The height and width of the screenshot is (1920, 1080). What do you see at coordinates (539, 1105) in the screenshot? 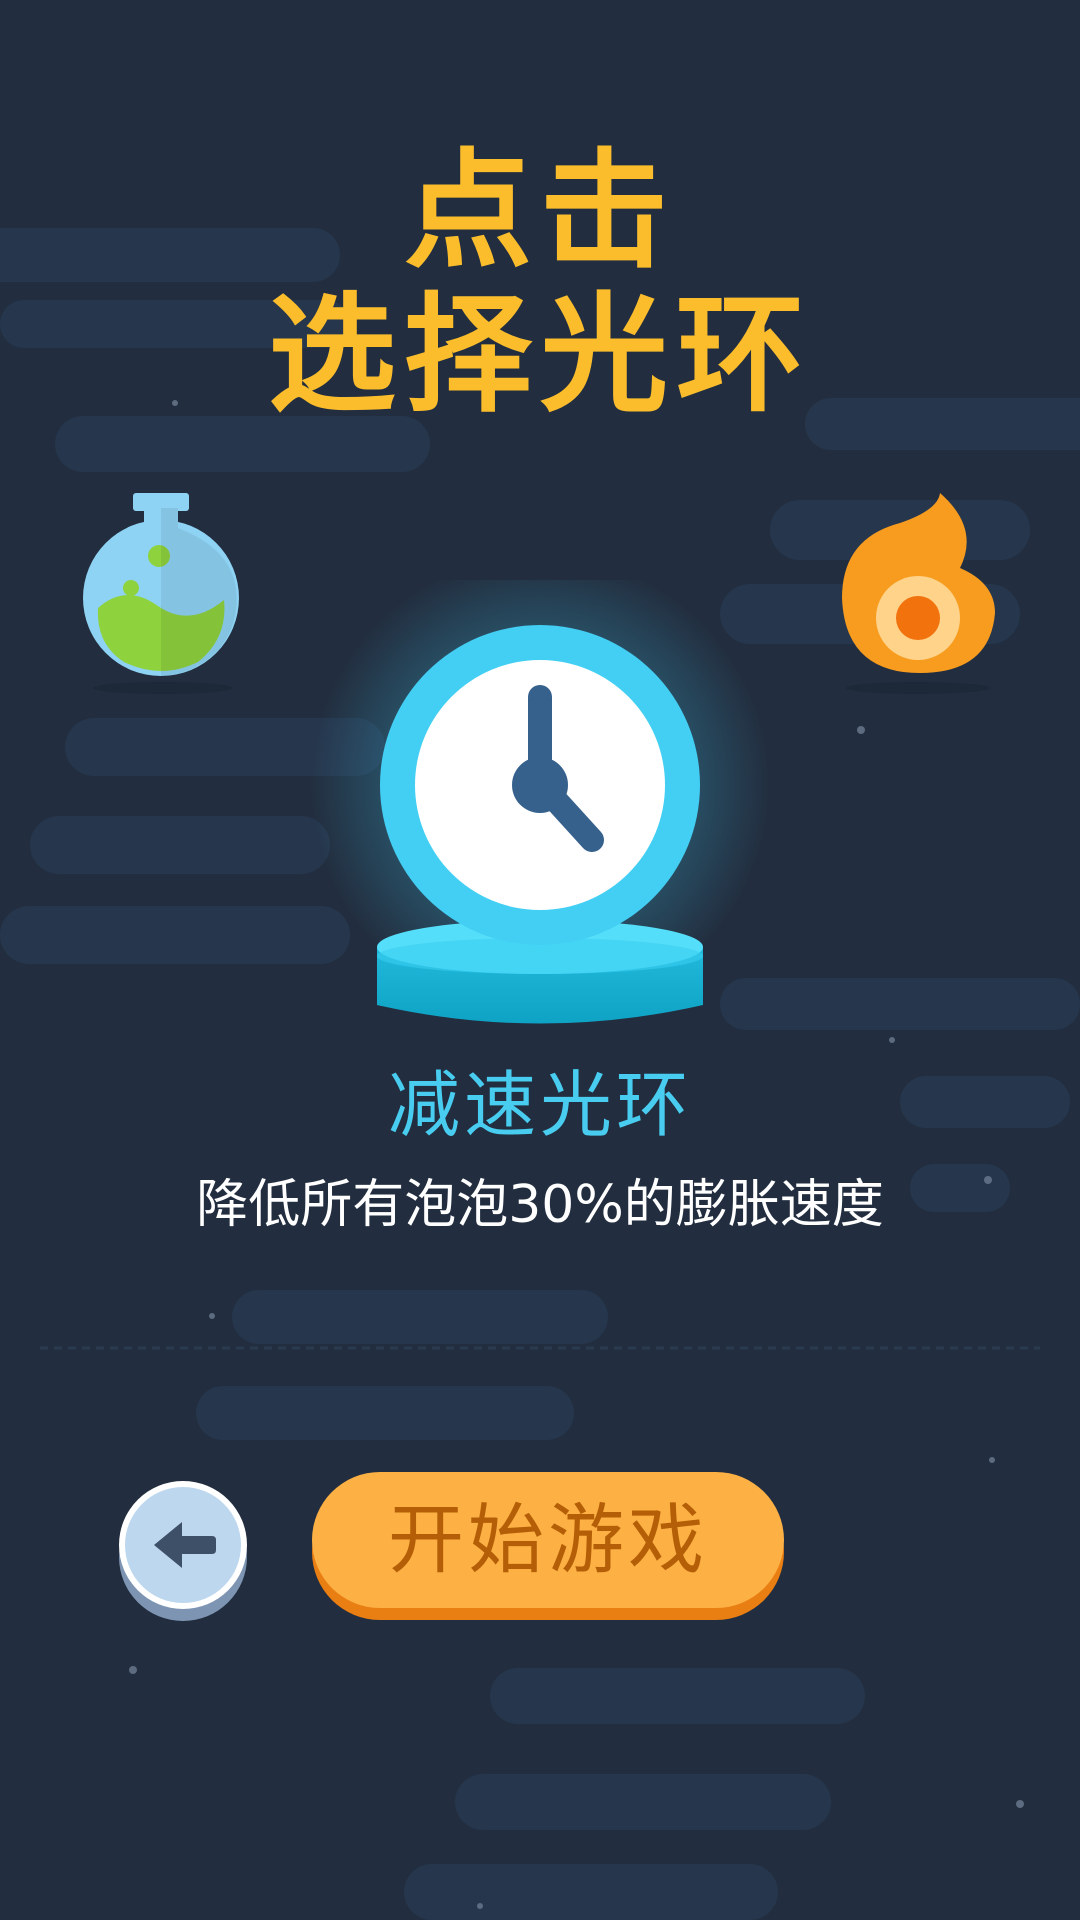
I see `aura-name: 减速光环` at bounding box center [539, 1105].